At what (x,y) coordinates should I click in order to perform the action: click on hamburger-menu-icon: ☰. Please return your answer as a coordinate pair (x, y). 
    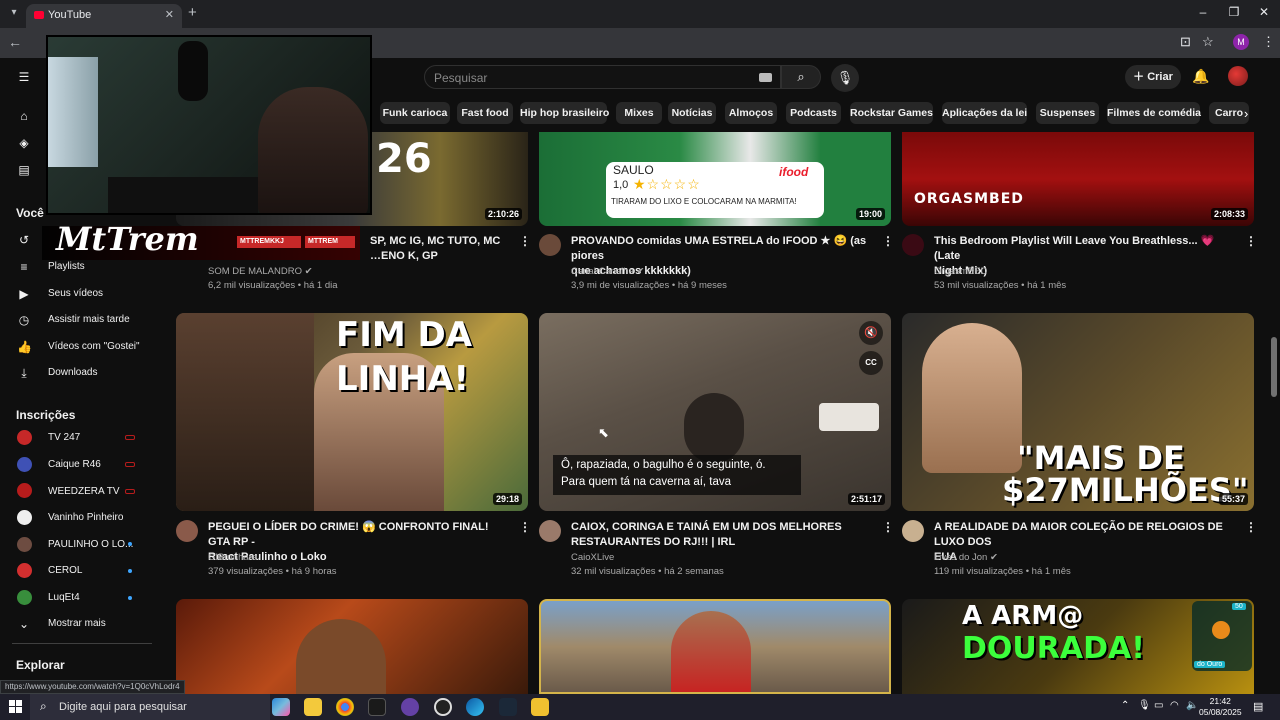
    Looking at the image, I should click on (24, 77).